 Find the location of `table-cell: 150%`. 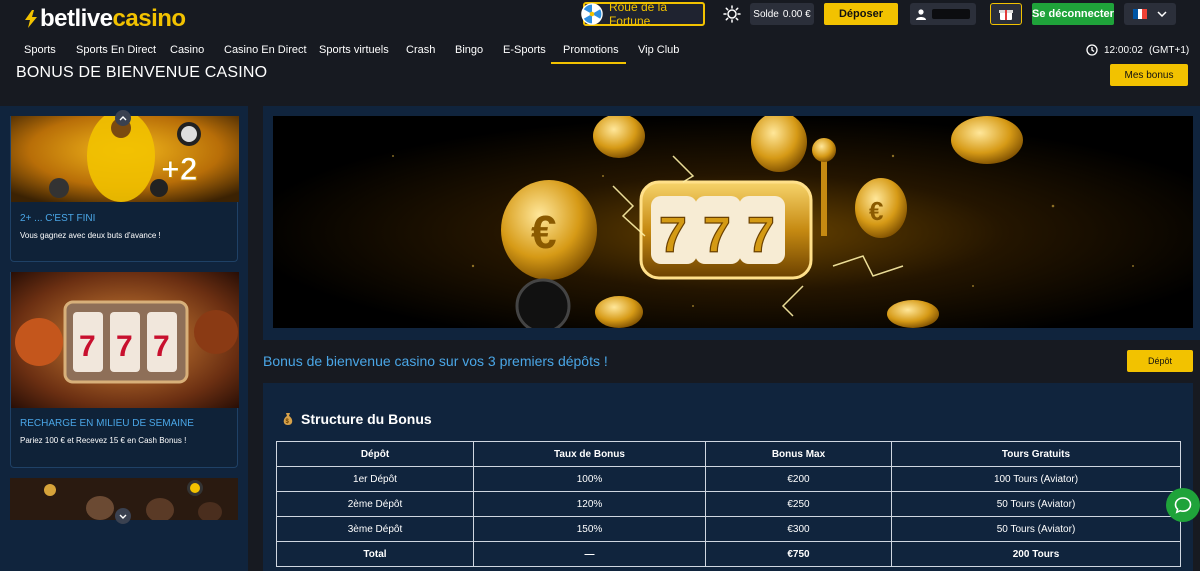

table-cell: 150% is located at coordinates (589, 529).